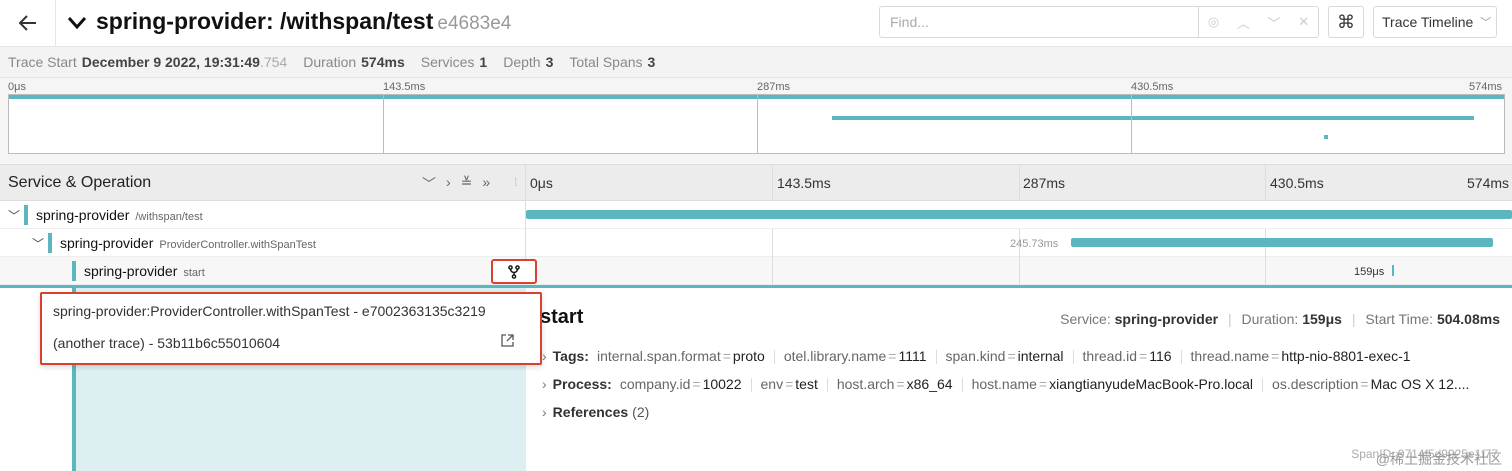  What do you see at coordinates (77, 24) in the screenshot?
I see `collapse-title-button` at bounding box center [77, 24].